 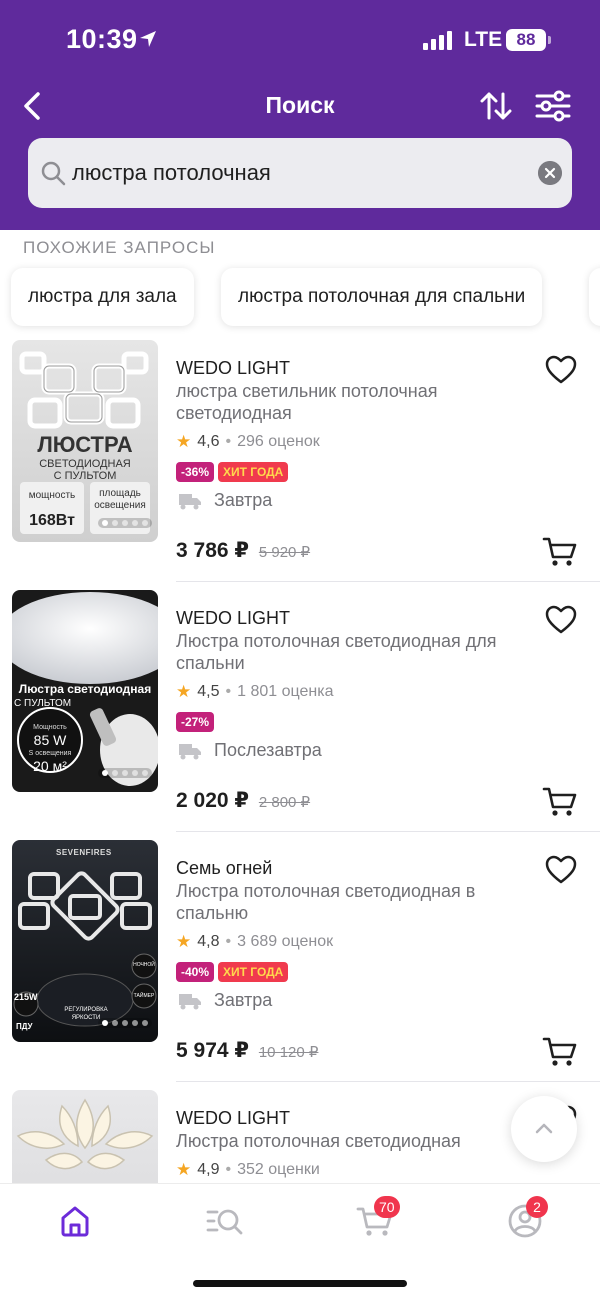 I want to click on thumb-subtitle: СВЕТОДИОДНАЯ С ПУЛЬТОМ, so click(x=85, y=470).